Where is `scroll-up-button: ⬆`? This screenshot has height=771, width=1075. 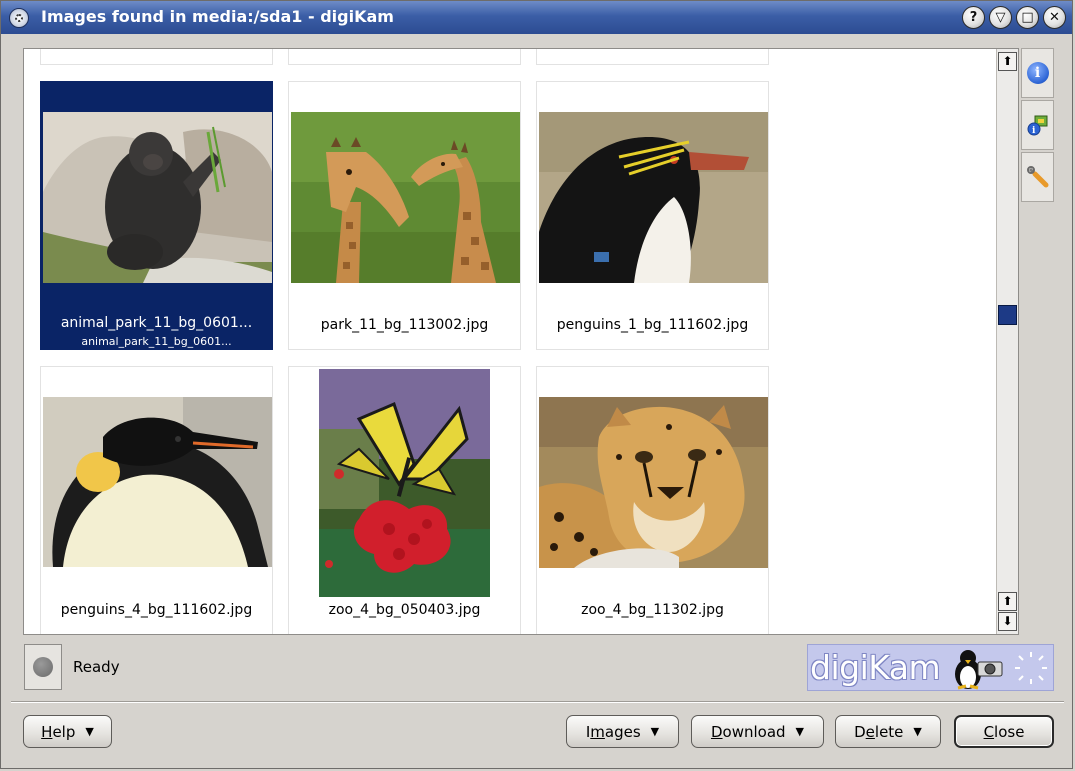 scroll-up-button: ⬆ is located at coordinates (1007, 61).